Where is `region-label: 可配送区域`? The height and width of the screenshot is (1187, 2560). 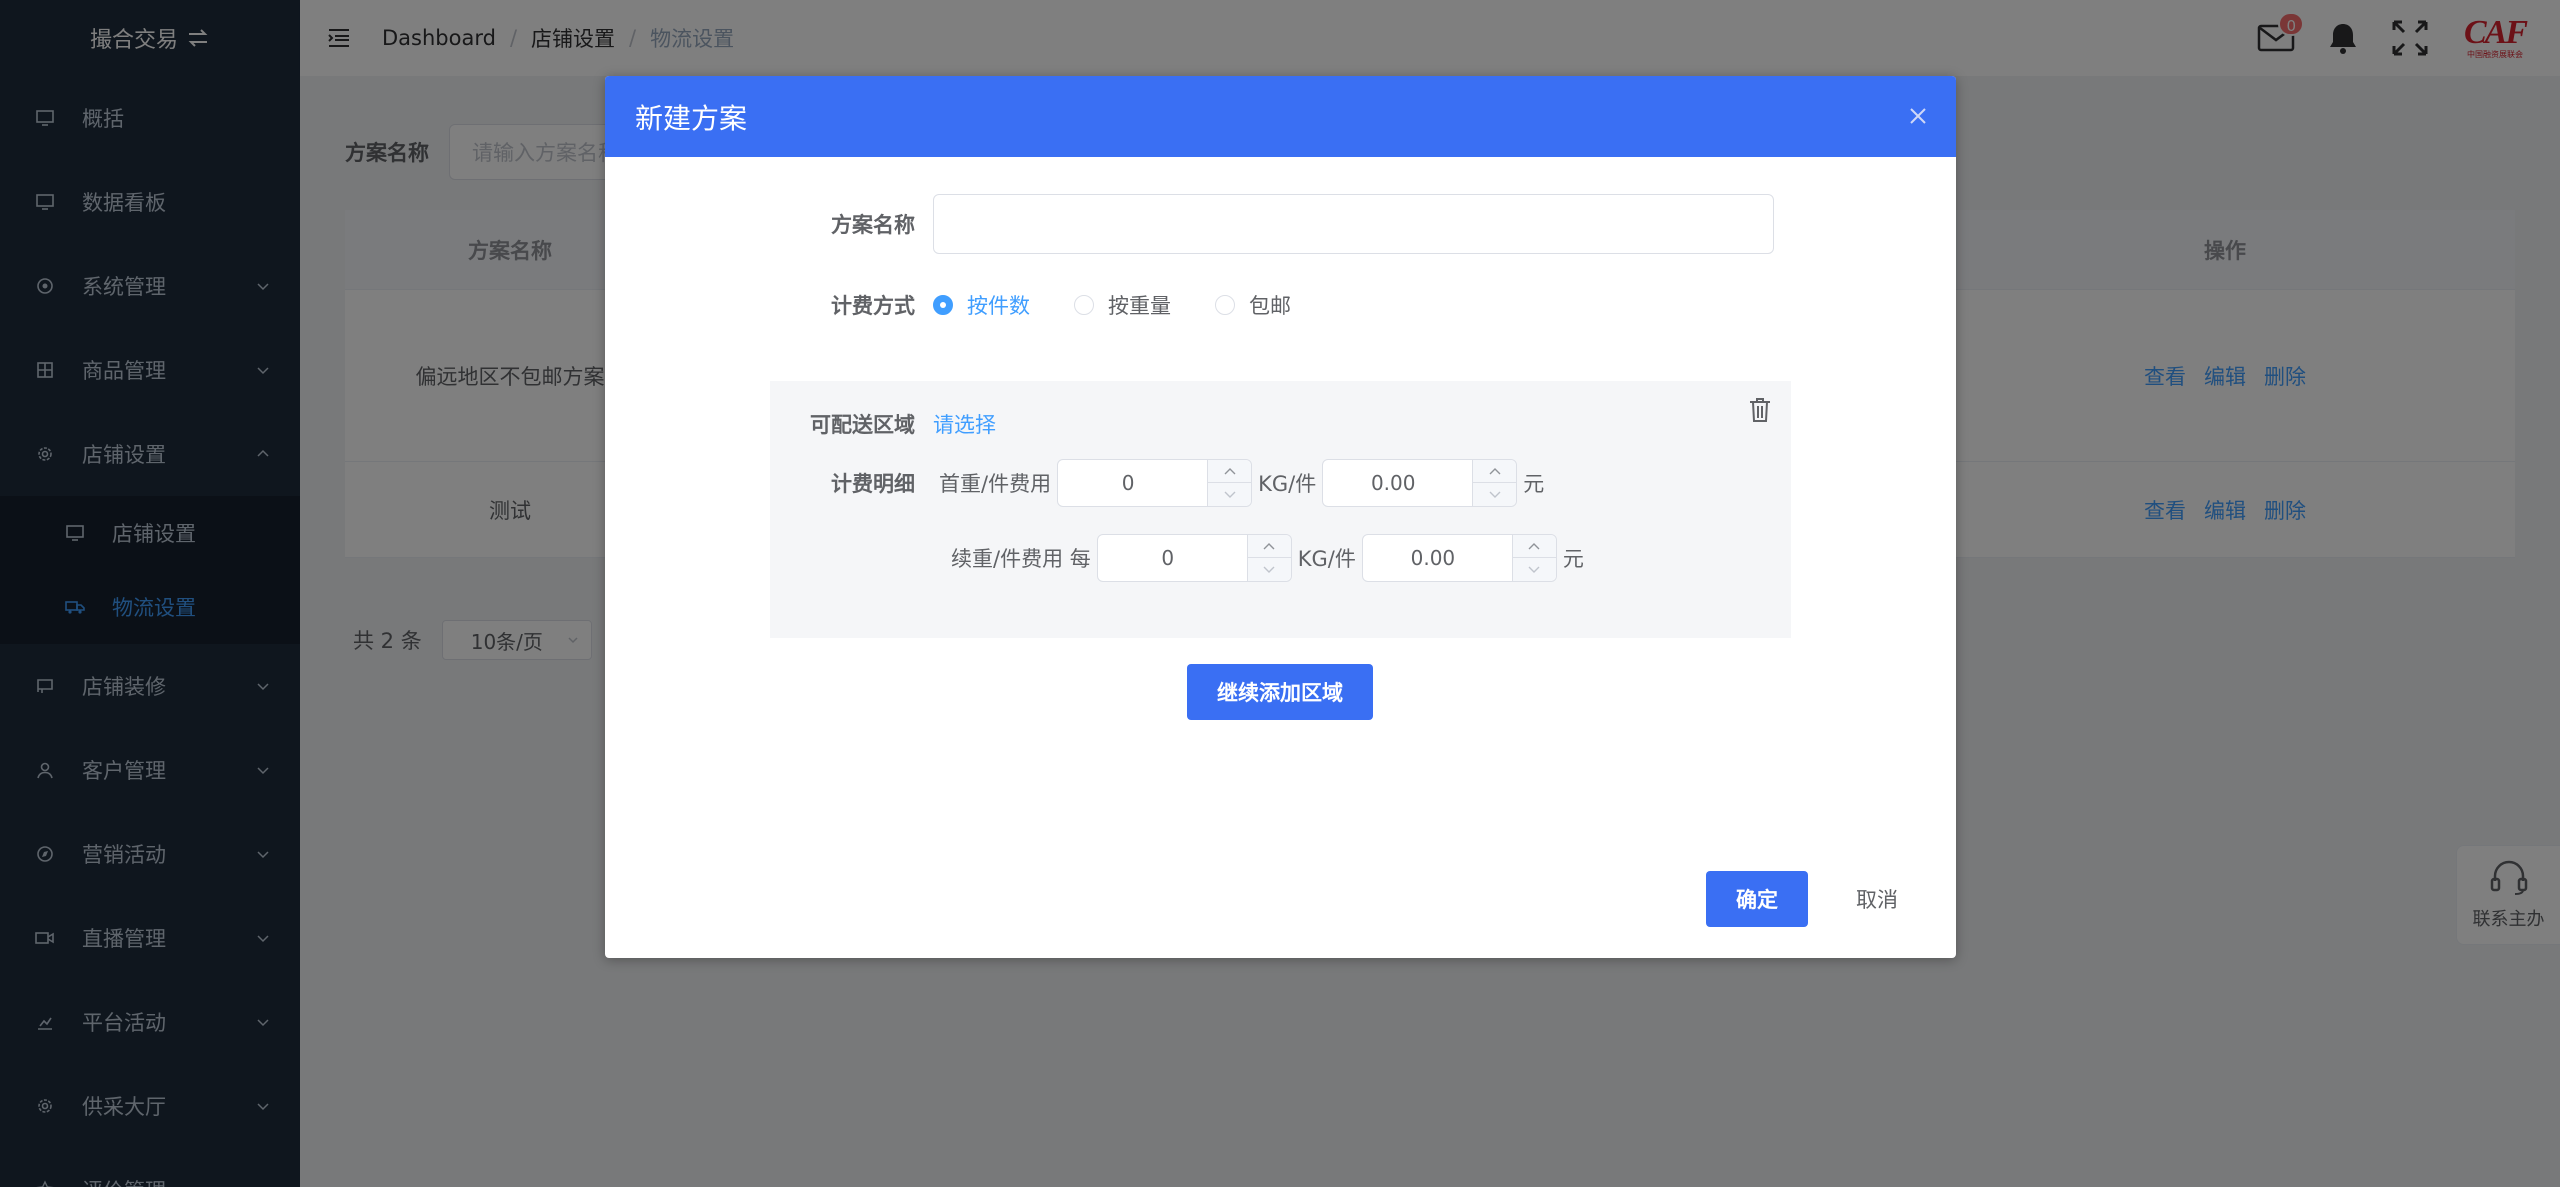 region-label: 可配送区域 is located at coordinates (862, 425).